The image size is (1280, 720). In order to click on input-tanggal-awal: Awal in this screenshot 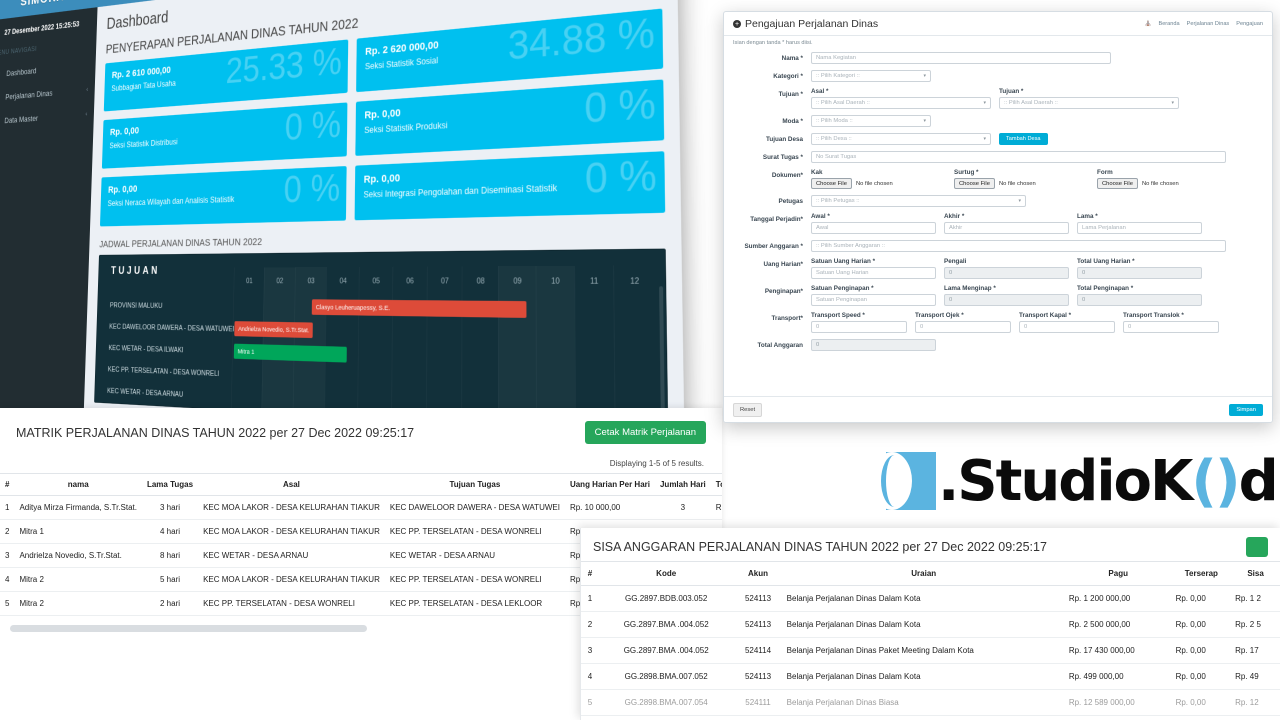, I will do `click(873, 228)`.